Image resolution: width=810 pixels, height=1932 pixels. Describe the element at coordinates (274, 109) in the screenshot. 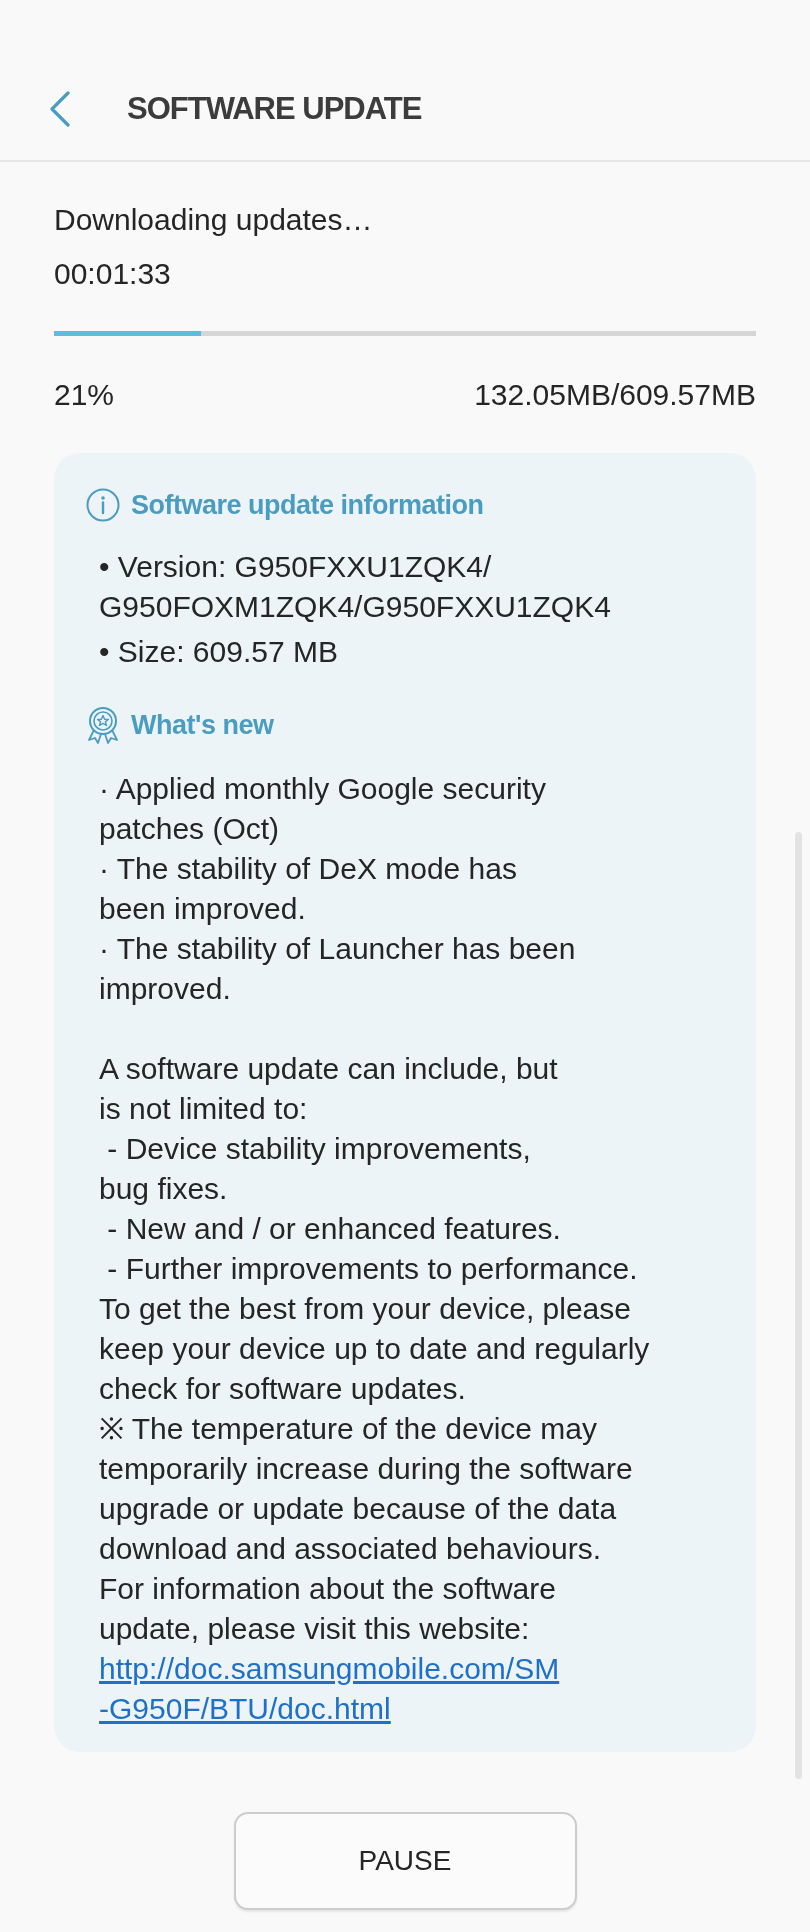

I see `page-title: SOFTWARE UPDATE` at that location.